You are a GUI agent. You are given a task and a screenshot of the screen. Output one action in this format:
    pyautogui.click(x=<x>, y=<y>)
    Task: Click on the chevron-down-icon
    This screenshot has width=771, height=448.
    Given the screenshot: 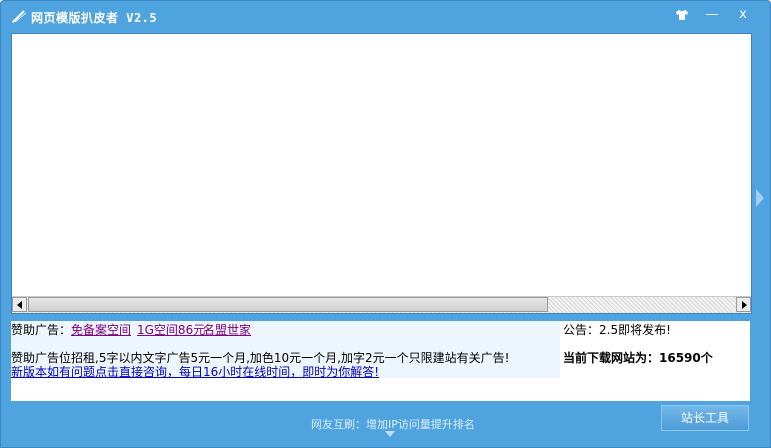 What is the action you would take?
    pyautogui.click(x=390, y=434)
    